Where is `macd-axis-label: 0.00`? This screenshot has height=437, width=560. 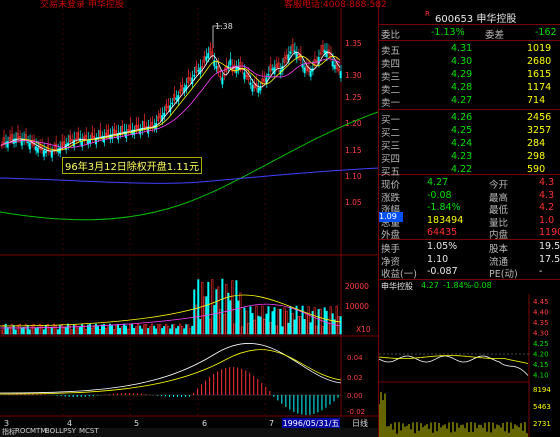
macd-axis-label: 0.00 is located at coordinates (355, 396).